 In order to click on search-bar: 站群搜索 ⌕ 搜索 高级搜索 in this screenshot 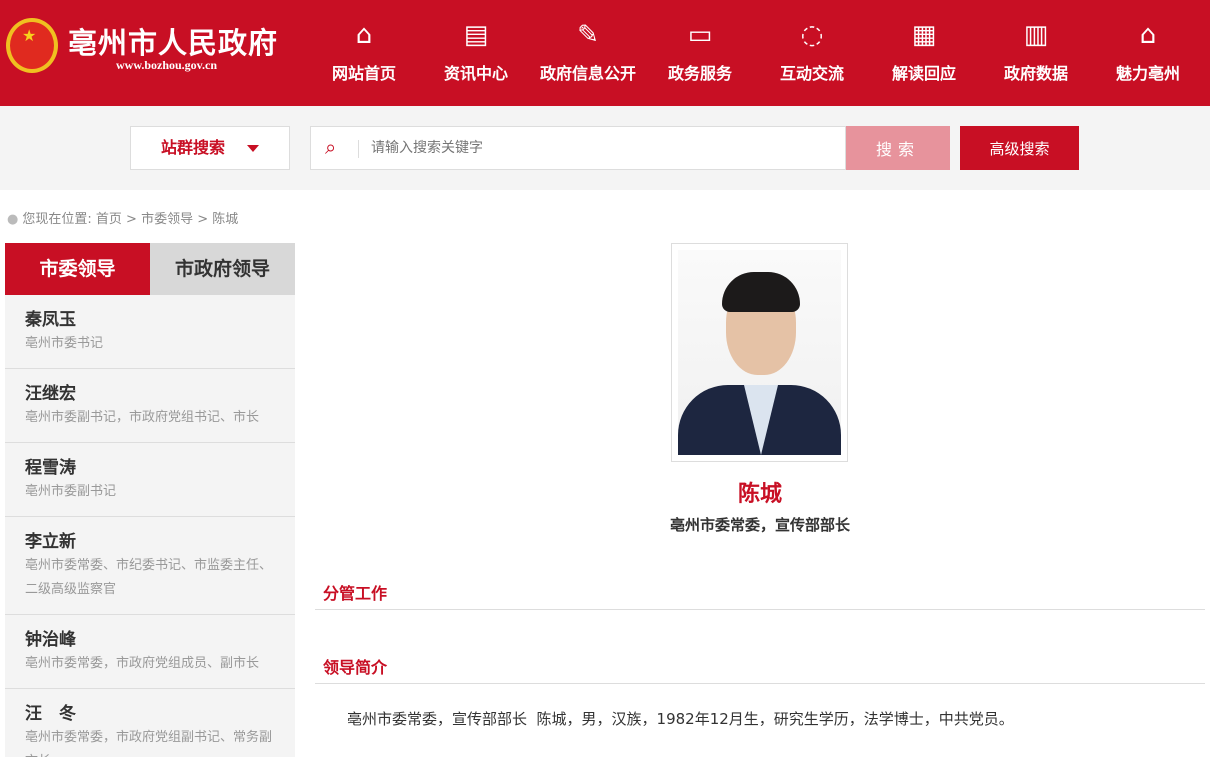, I will do `click(605, 148)`.